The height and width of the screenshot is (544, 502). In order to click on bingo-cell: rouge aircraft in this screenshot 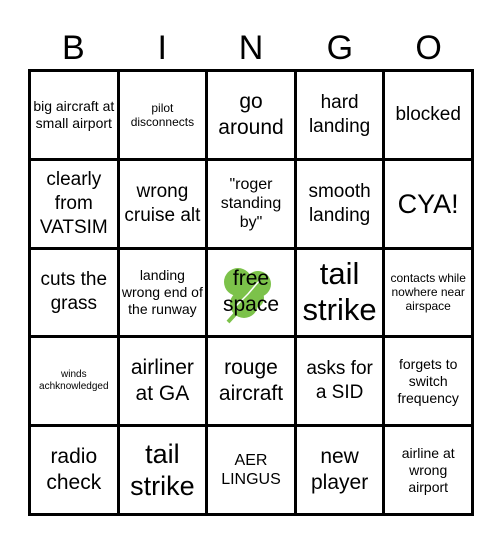, I will do `click(251, 381)`.